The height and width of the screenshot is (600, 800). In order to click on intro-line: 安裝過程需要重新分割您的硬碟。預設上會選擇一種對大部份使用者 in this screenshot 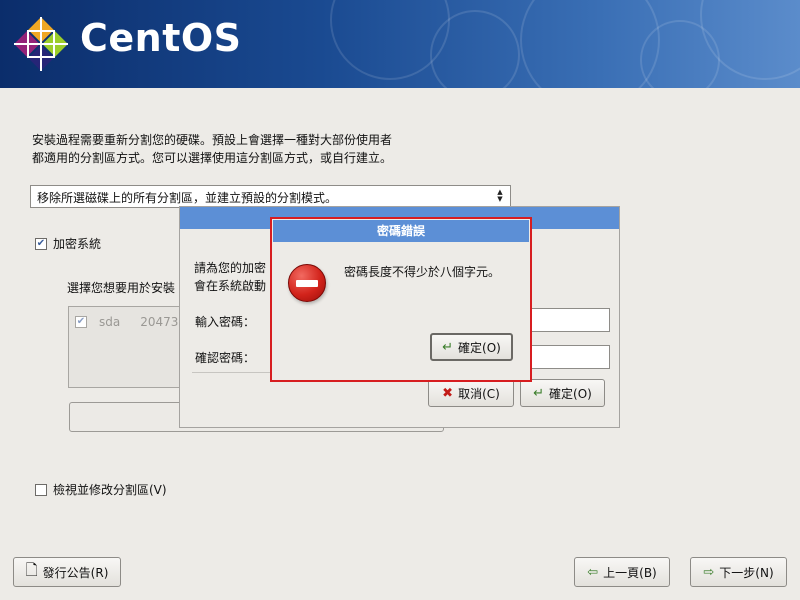, I will do `click(212, 140)`.